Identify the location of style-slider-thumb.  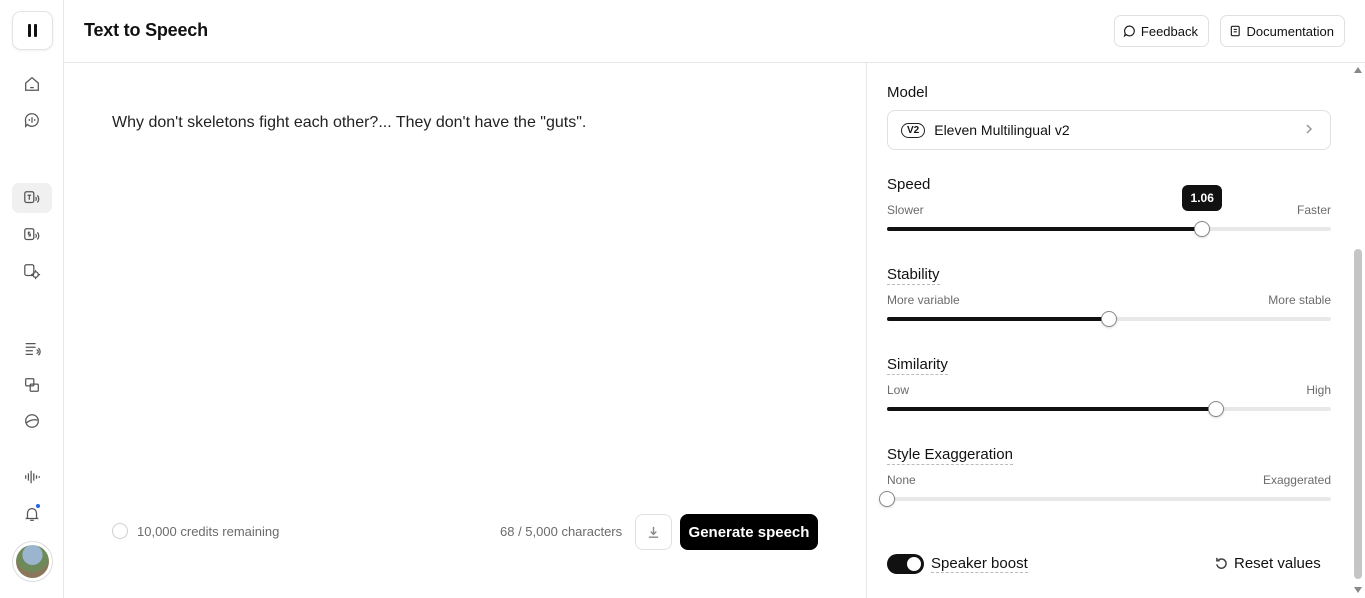
(887, 499).